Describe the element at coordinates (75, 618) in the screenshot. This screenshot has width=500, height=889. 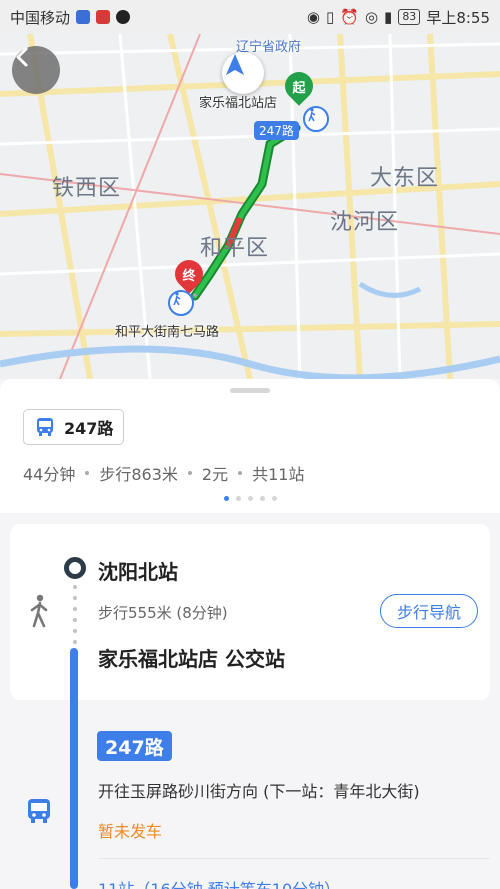
I see `walk-dotted-line` at that location.